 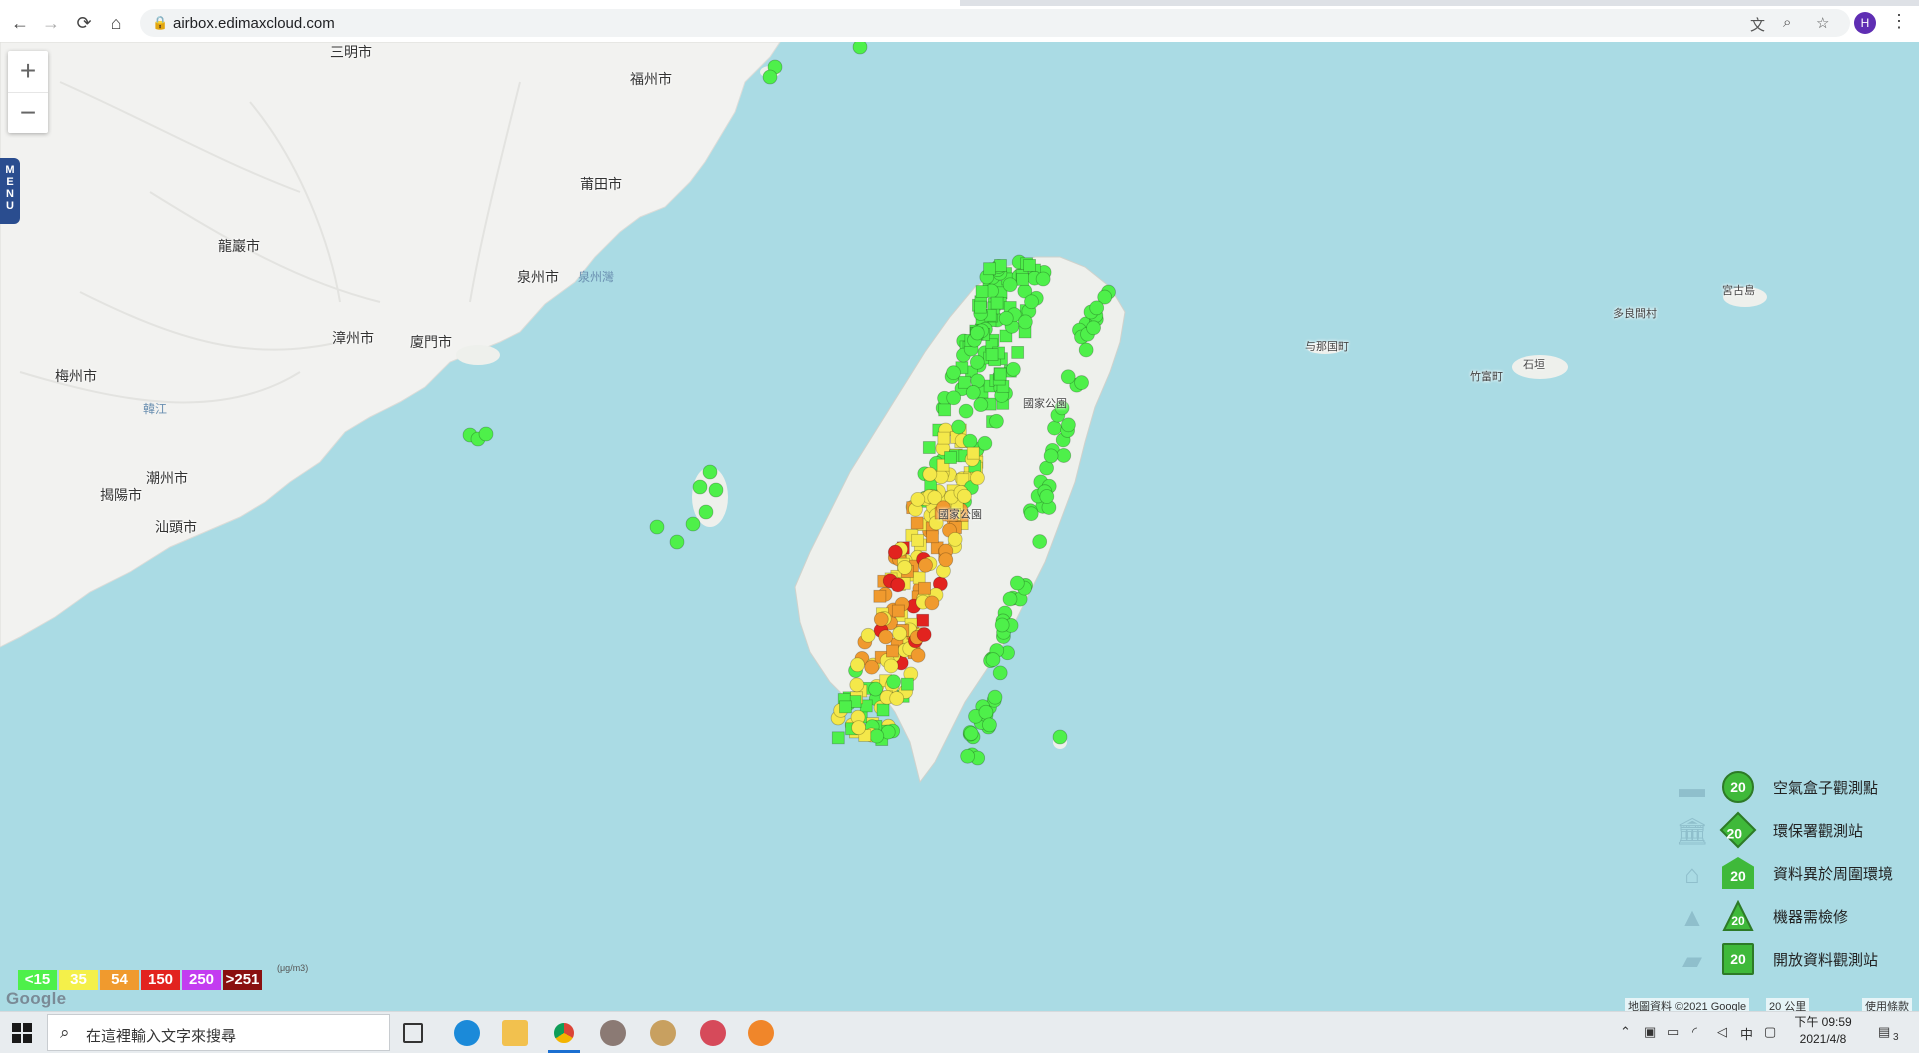 I want to click on notification-center-icon: ▤, so click(x=1884, y=1032).